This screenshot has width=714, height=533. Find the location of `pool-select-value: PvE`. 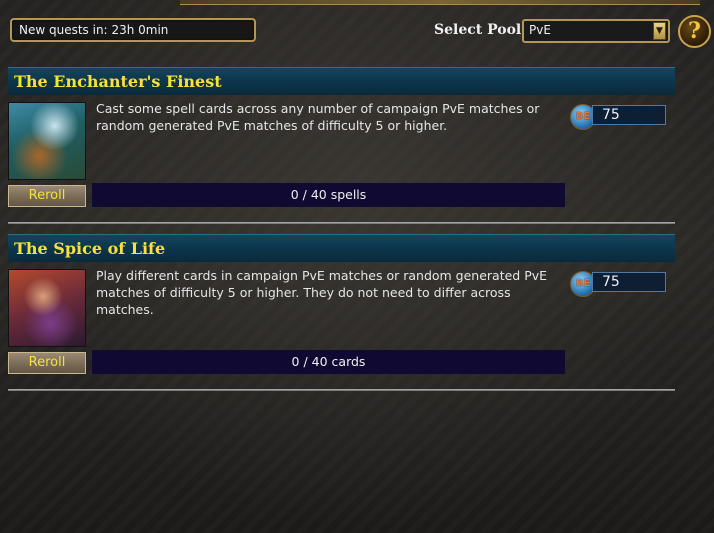

pool-select-value: PvE is located at coordinates (540, 30).